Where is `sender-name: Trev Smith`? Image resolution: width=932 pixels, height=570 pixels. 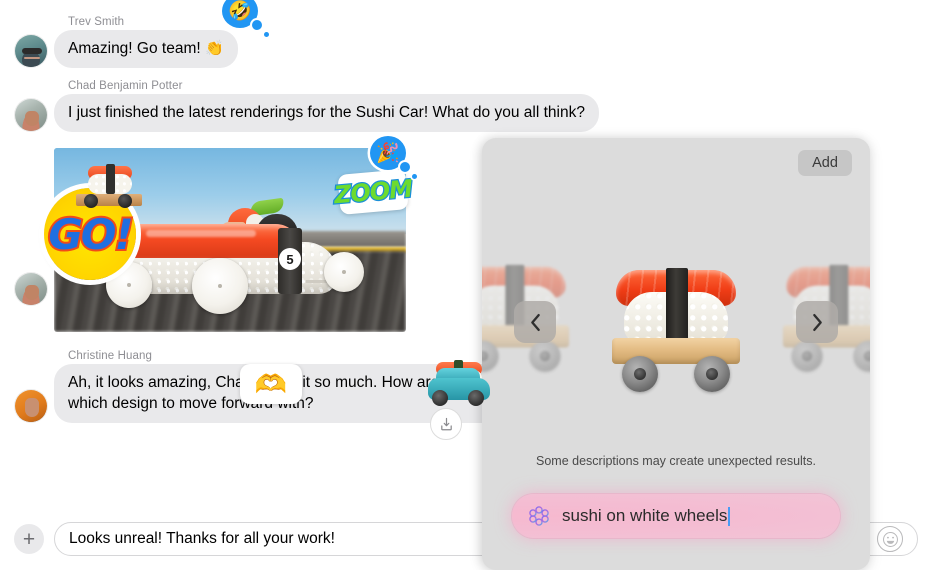
sender-name: Trev Smith is located at coordinates (96, 22).